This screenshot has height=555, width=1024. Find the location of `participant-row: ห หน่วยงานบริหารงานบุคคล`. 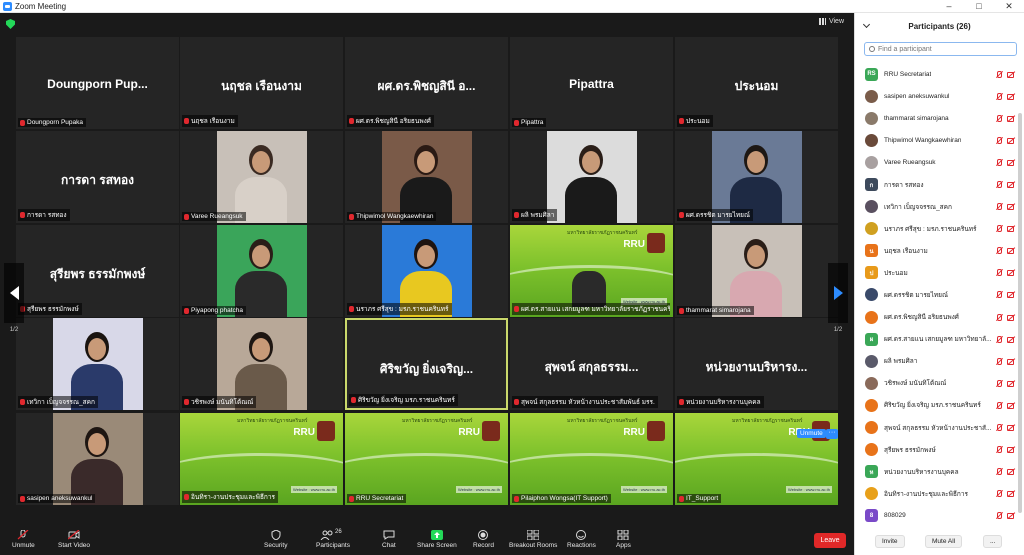

participant-row: ห หน่วยงานบริหารงานบุคคล is located at coordinates (935, 472).